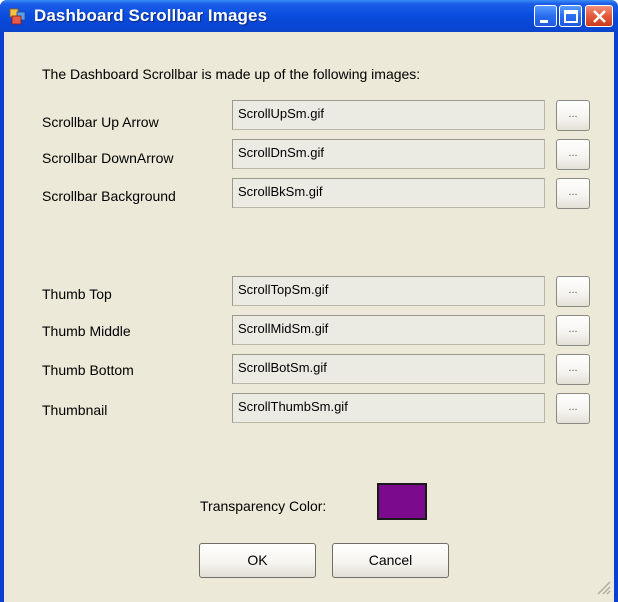  I want to click on transparency-color-swatch, so click(402, 501).